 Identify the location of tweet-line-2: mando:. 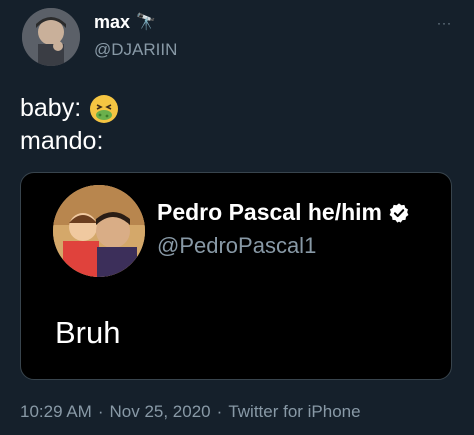
(69, 141).